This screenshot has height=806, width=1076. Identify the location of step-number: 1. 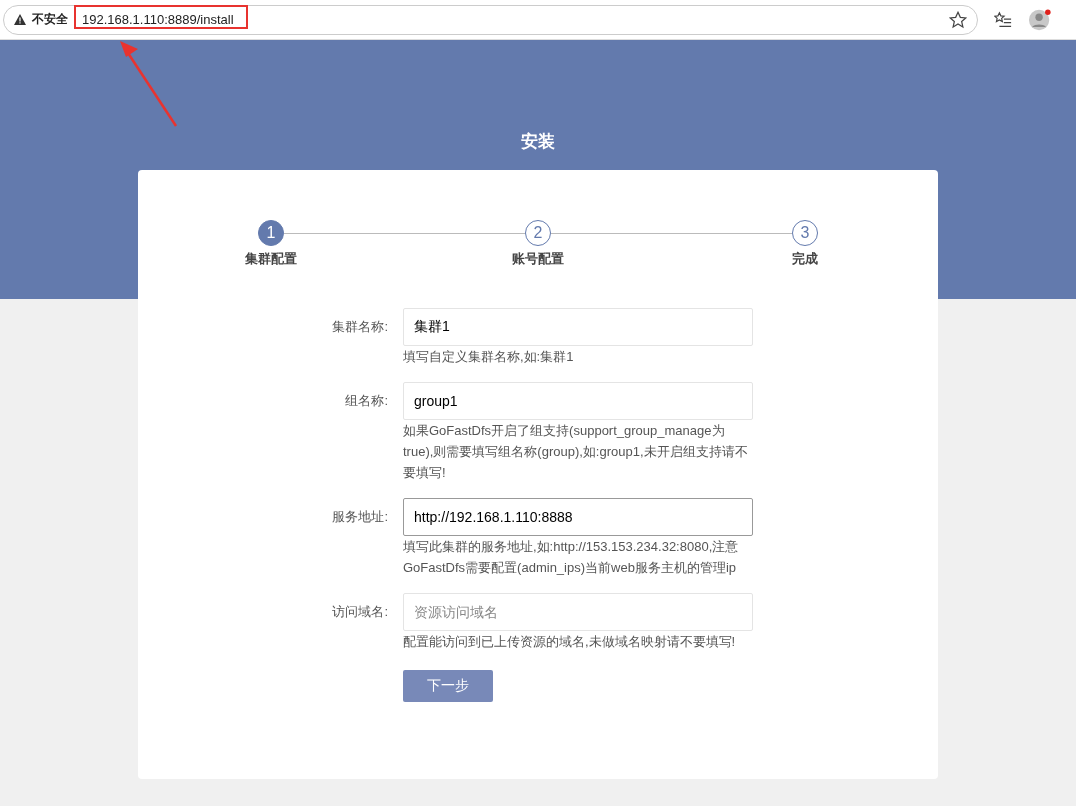
(271, 233).